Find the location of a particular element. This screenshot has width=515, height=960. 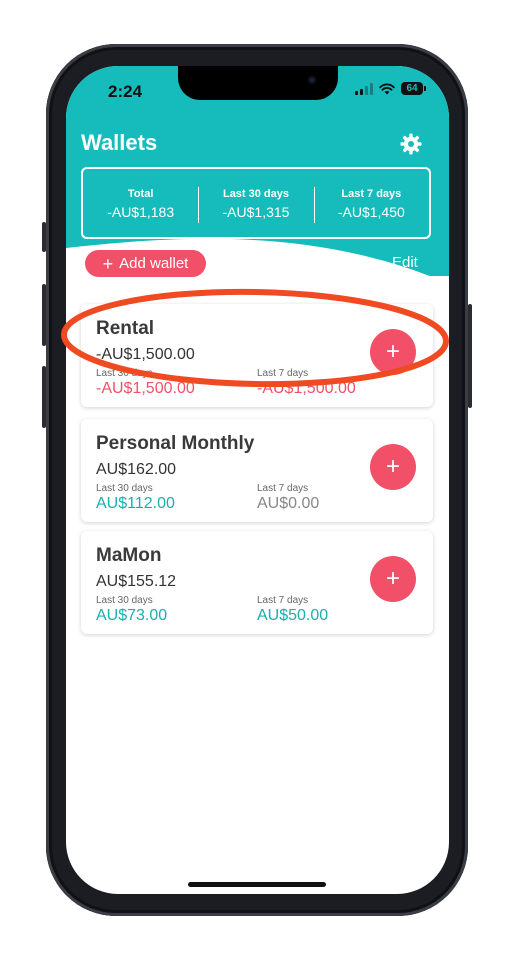

camera-icon is located at coordinates (312, 80).